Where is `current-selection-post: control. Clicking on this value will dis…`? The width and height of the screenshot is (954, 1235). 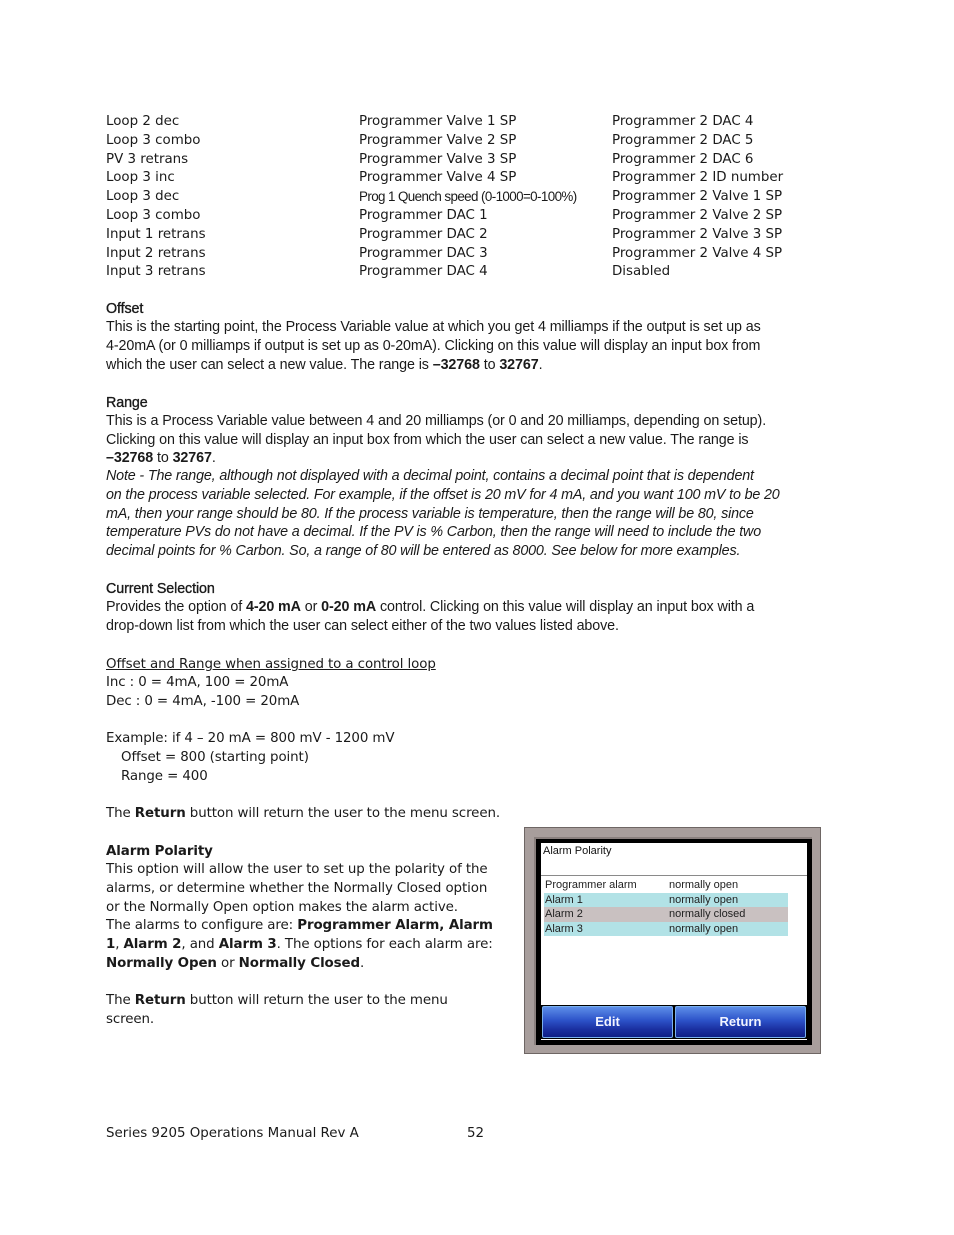
current-selection-post: control. Clicking on this value will dis… is located at coordinates (565, 607).